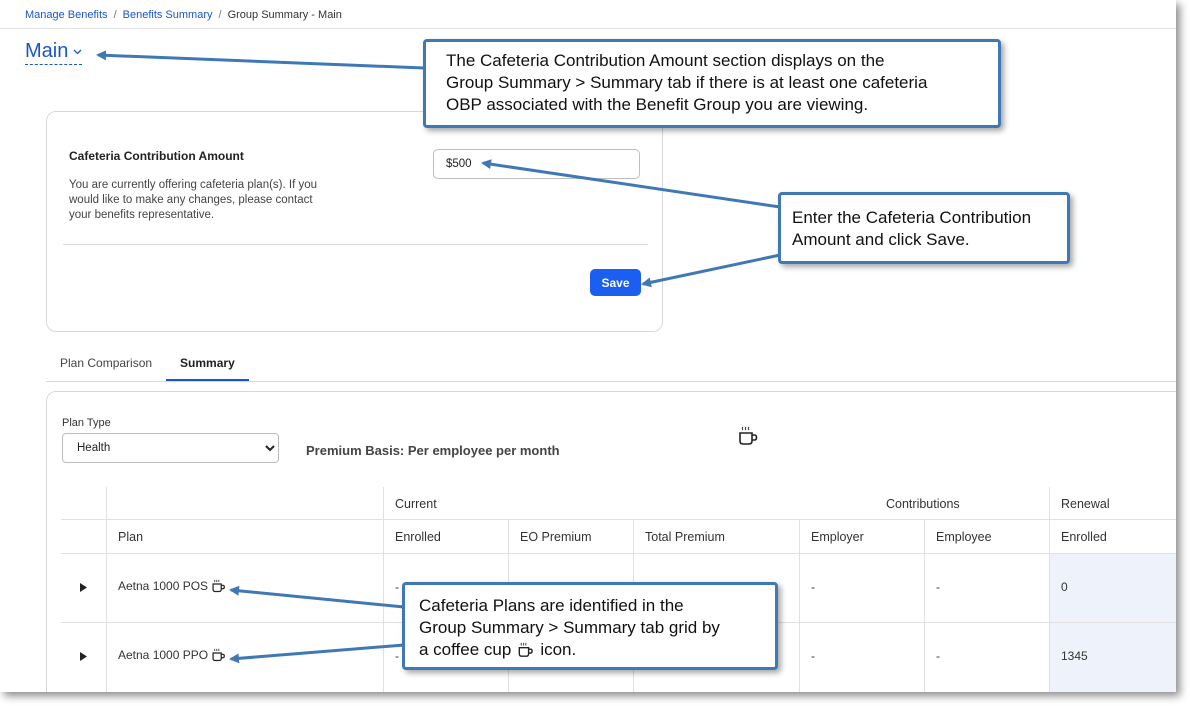 The image size is (1190, 706). What do you see at coordinates (77, 51) in the screenshot?
I see `chevron-down-icon` at bounding box center [77, 51].